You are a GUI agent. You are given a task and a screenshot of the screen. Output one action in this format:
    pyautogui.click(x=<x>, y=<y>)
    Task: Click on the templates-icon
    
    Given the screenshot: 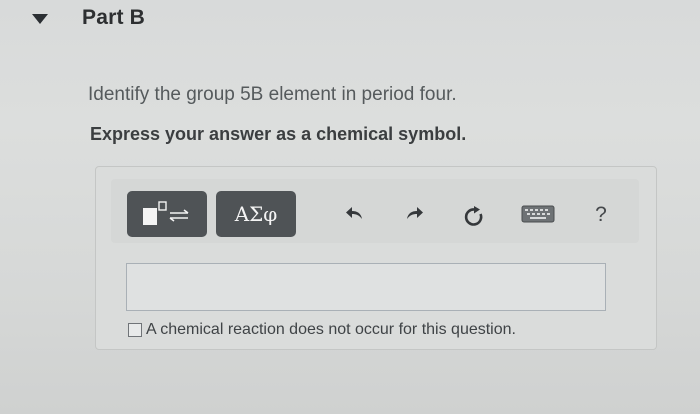 What is the action you would take?
    pyautogui.click(x=166, y=213)
    